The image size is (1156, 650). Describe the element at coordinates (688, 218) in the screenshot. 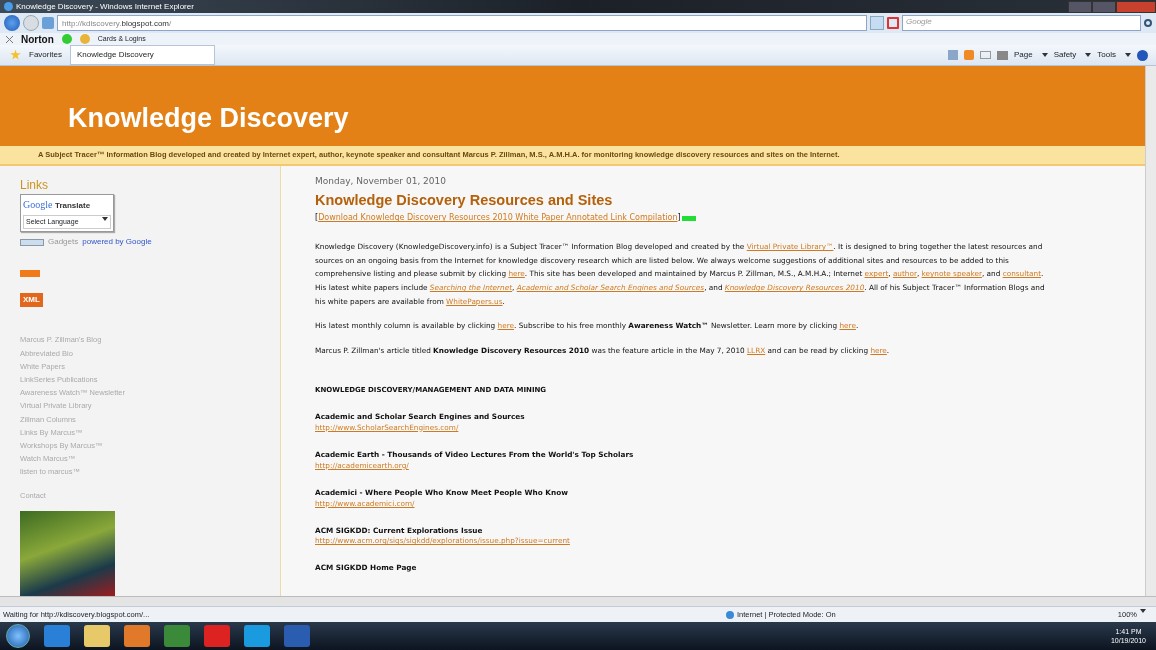

I see `updated-badge-icon` at that location.